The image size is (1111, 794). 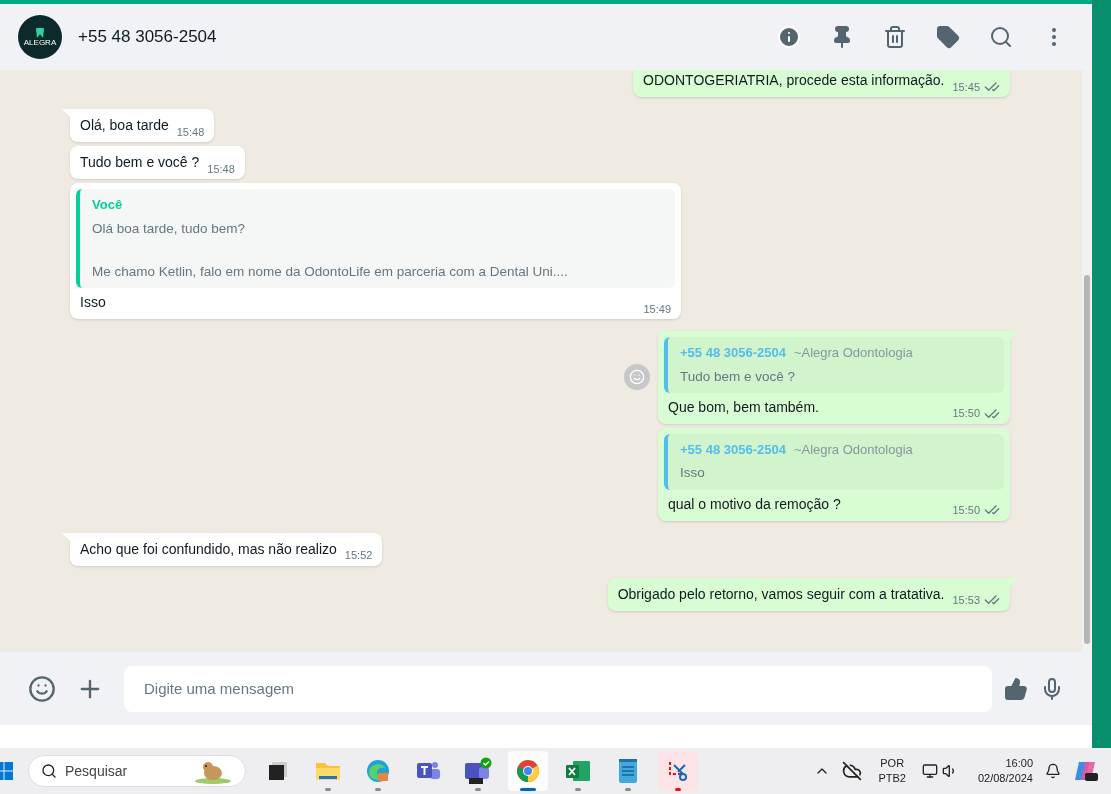 What do you see at coordinates (578, 771) in the screenshot?
I see `spreadsheet-icon` at bounding box center [578, 771].